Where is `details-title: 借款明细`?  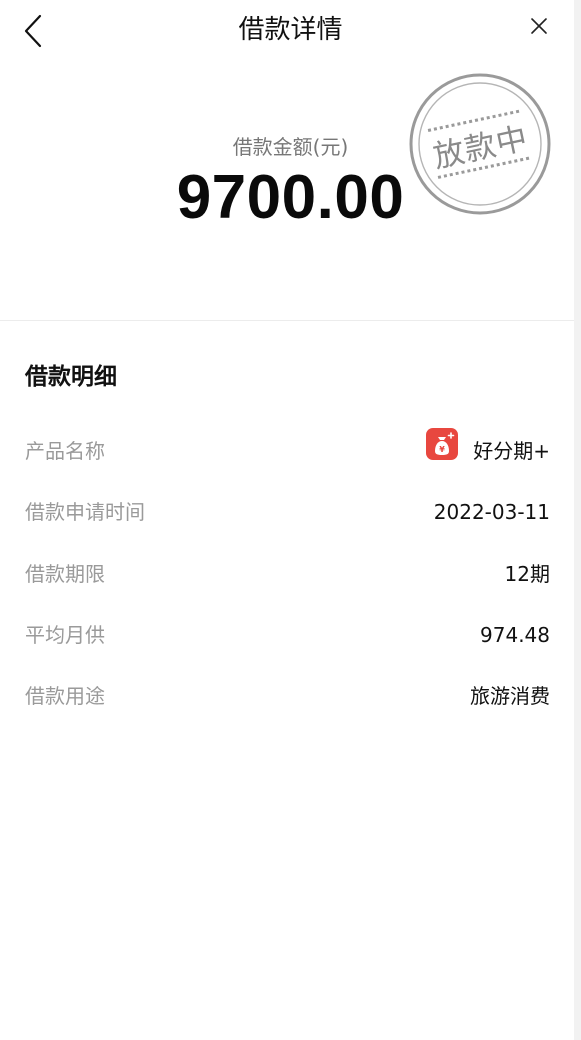 details-title: 借款明细 is located at coordinates (71, 377).